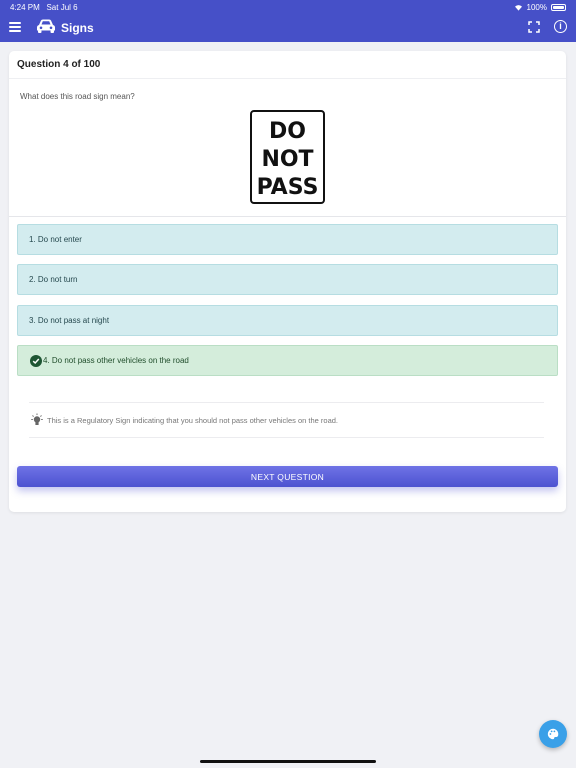 The height and width of the screenshot is (768, 576). I want to click on answer-option-label: 3. Do not pass at night, so click(69, 320).